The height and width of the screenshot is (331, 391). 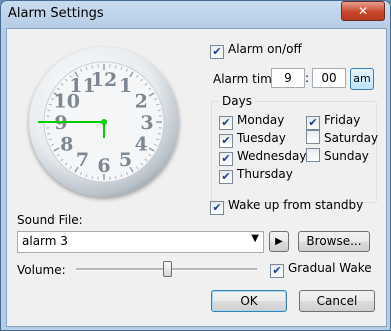 I want to click on sound-file-label: Sound File:, so click(x=50, y=220).